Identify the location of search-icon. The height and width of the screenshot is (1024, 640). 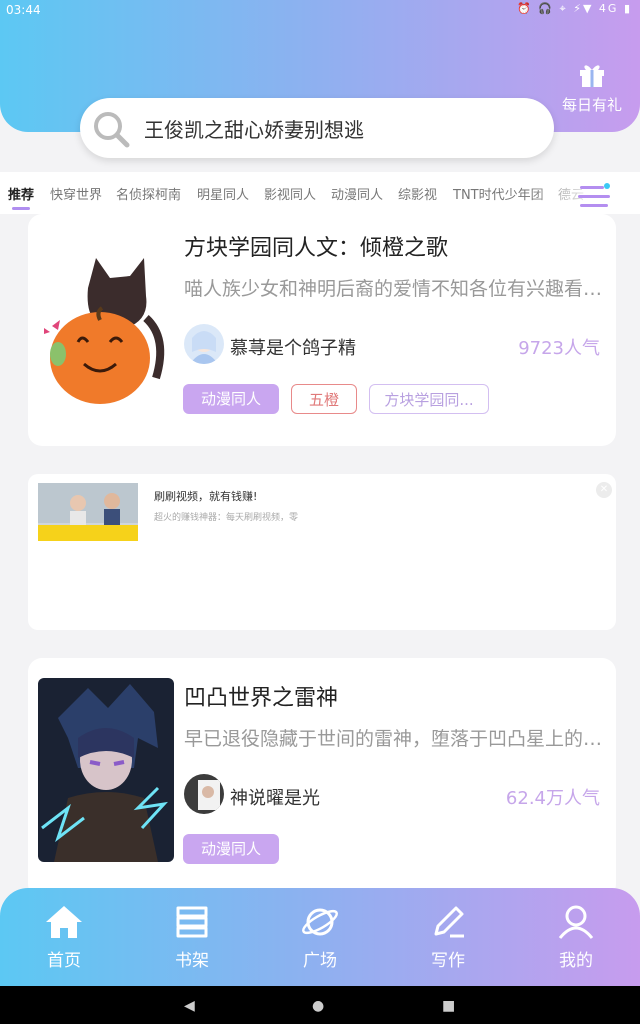
(112, 130).